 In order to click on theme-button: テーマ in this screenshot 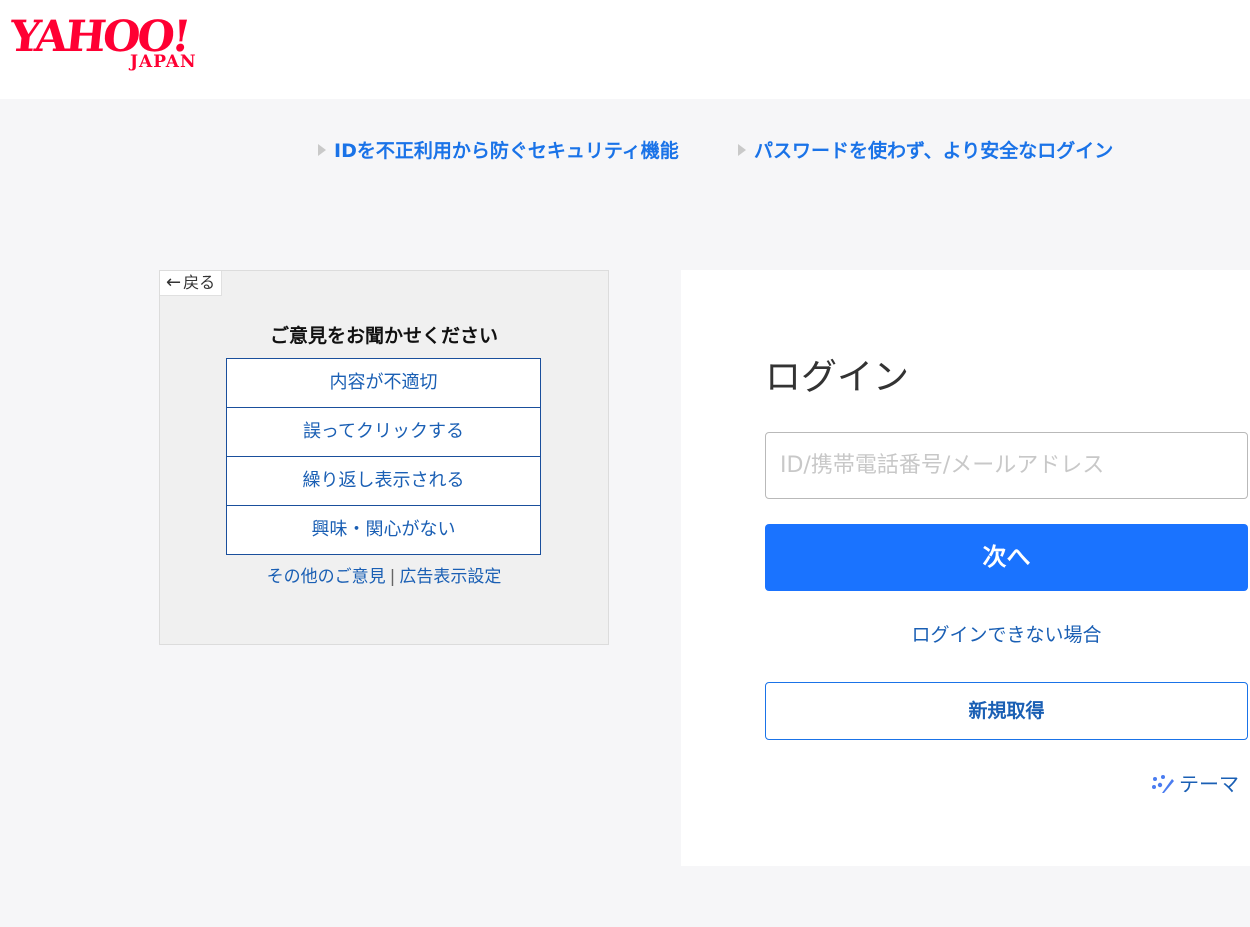, I will do `click(1195, 784)`.